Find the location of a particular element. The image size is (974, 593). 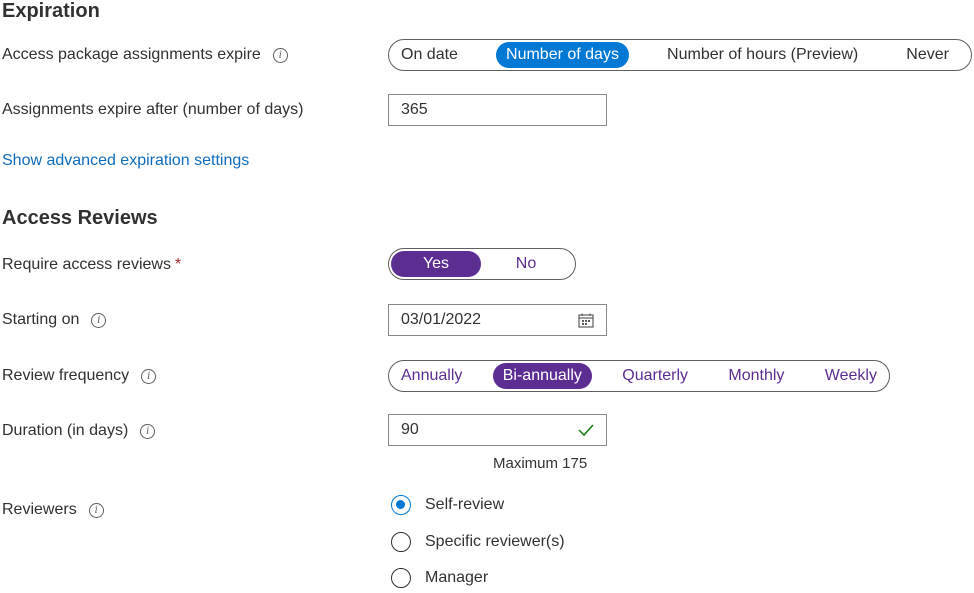

expire-label-row: Access package assignments expire i is located at coordinates (145, 55).